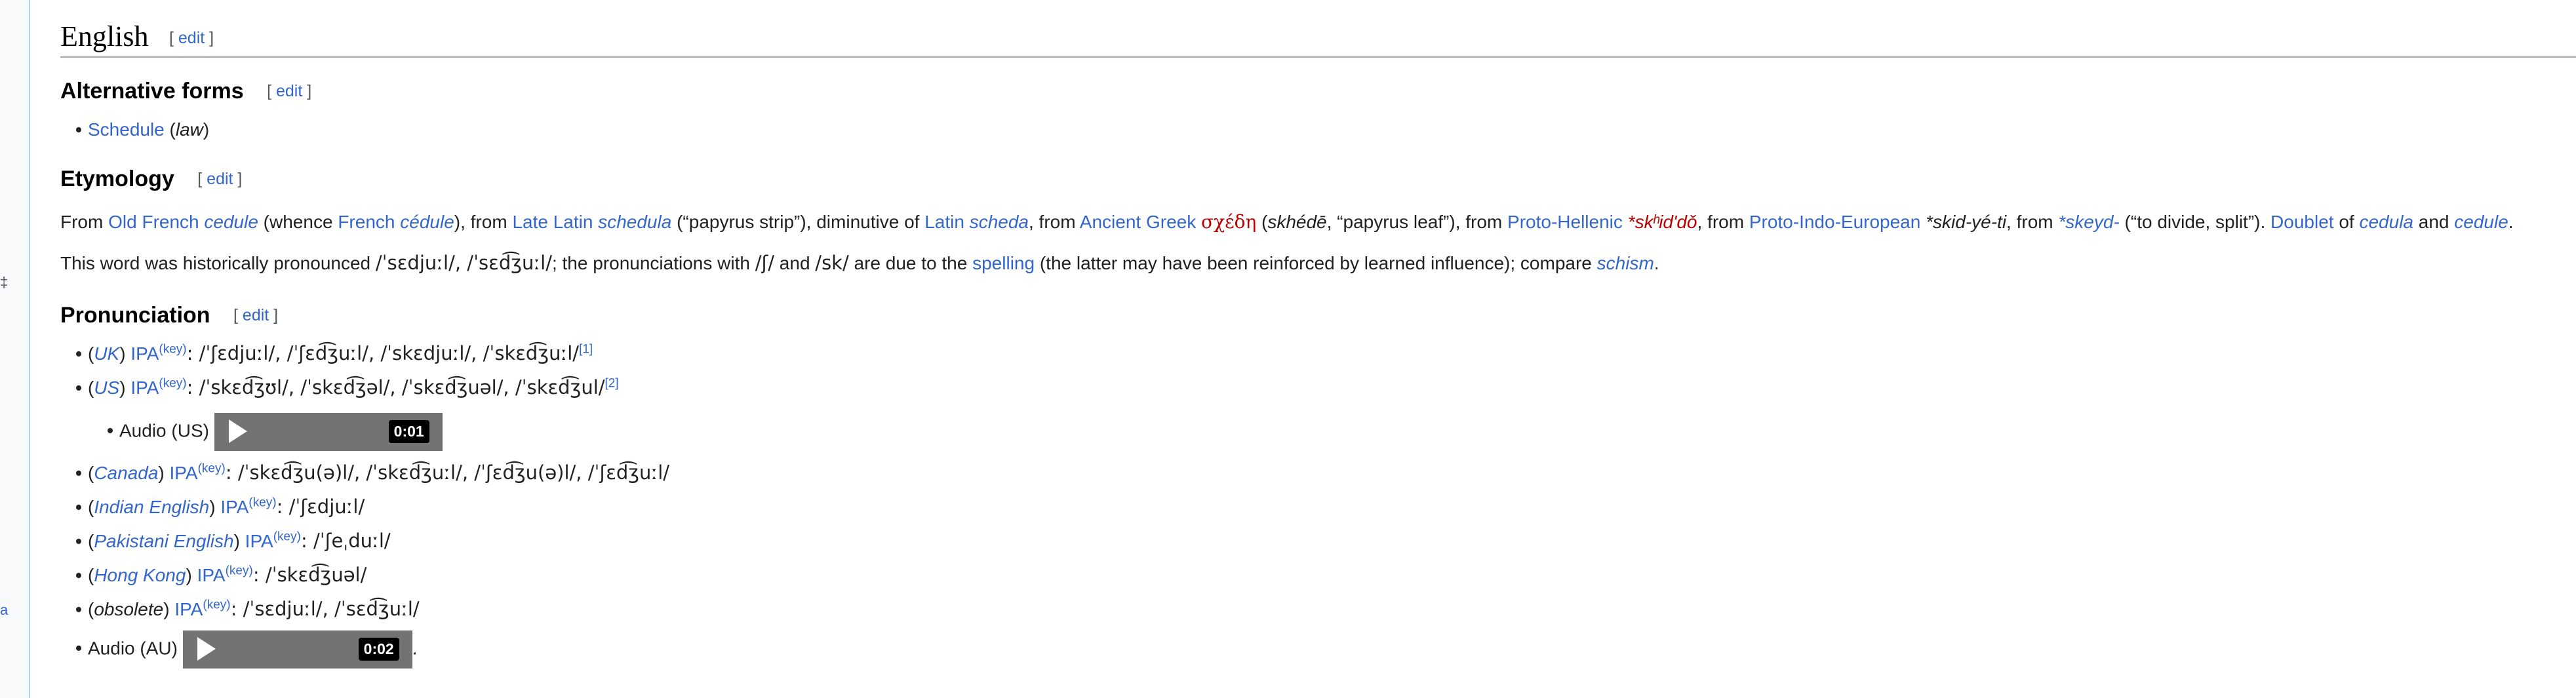  What do you see at coordinates (832, 263) in the screenshot?
I see `ipa-transcription: /sk/` at bounding box center [832, 263].